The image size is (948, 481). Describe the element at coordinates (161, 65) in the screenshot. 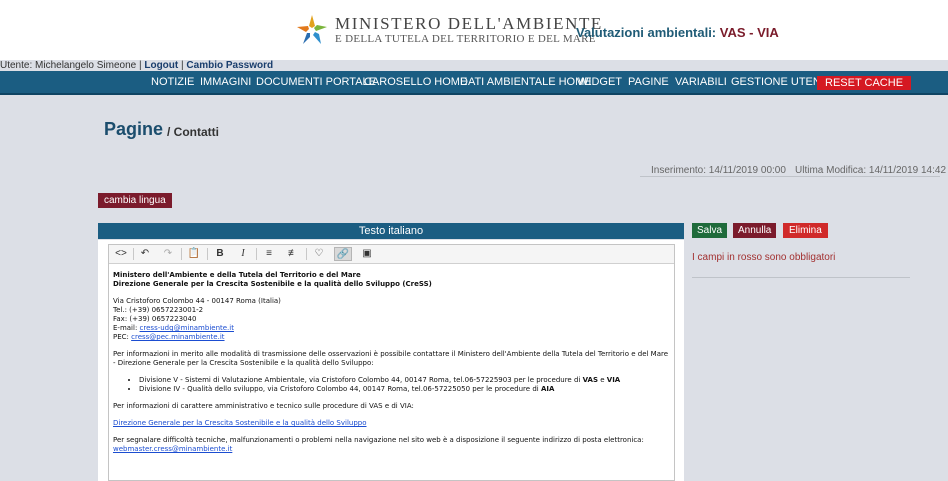

I see `logout-link: Logout` at that location.